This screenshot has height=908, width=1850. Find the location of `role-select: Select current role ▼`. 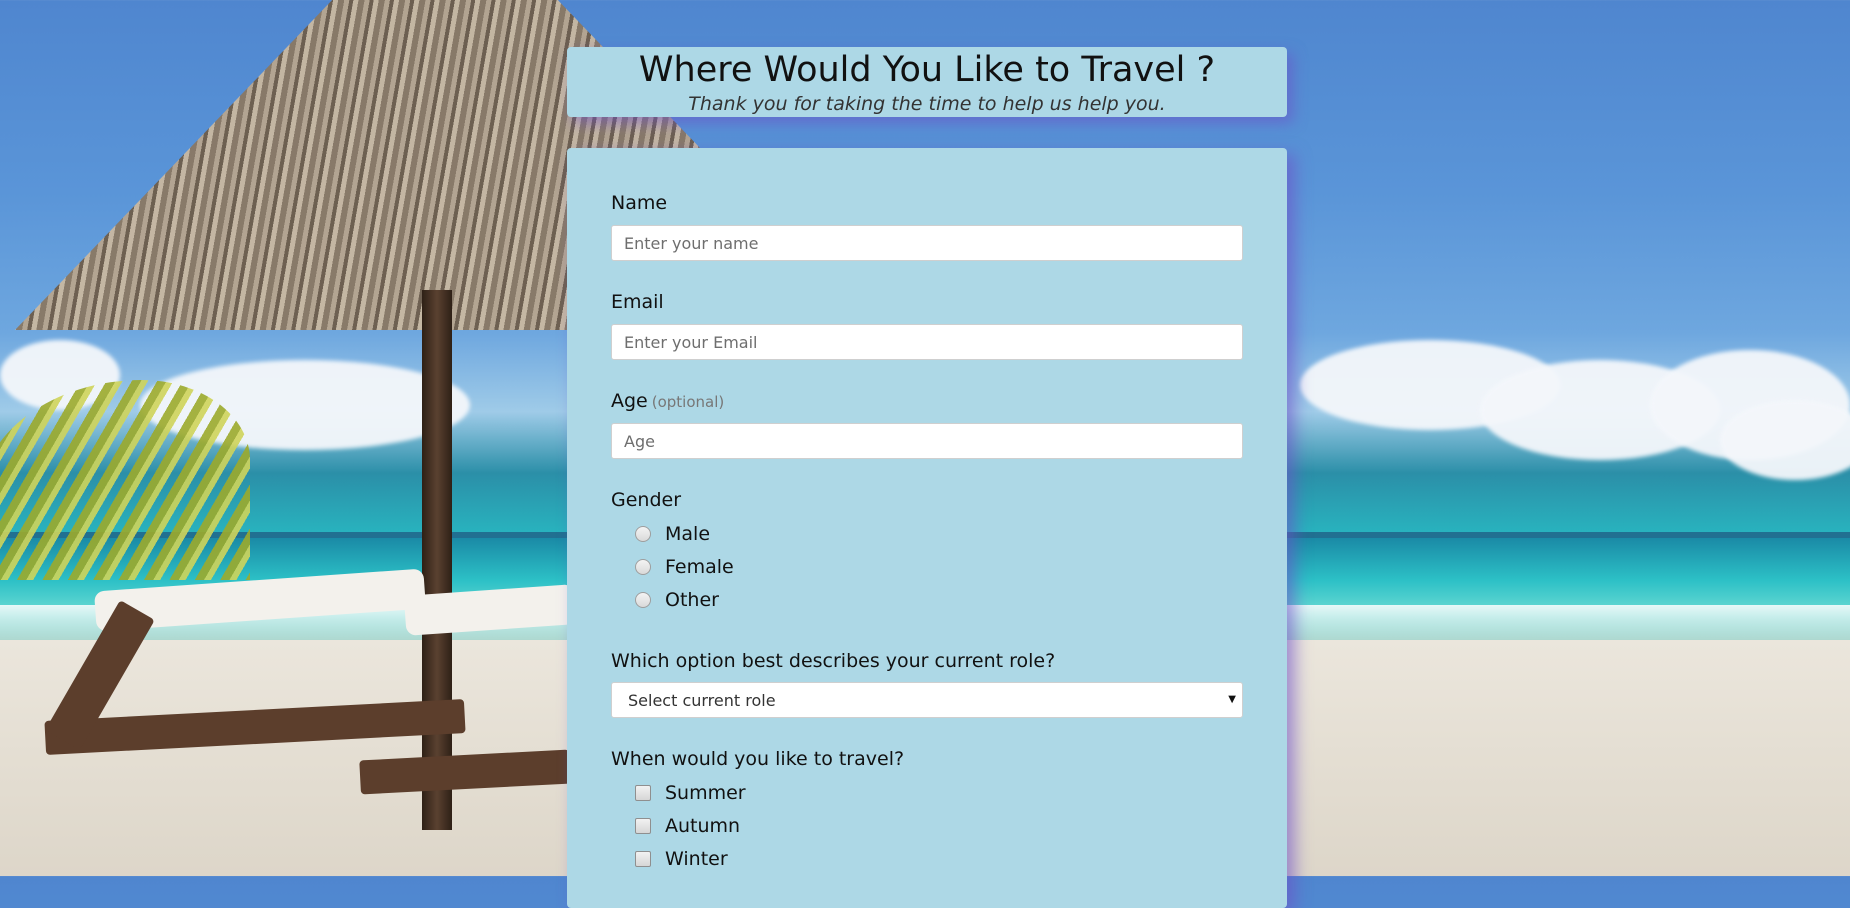

role-select: Select current role ▼ is located at coordinates (927, 700).